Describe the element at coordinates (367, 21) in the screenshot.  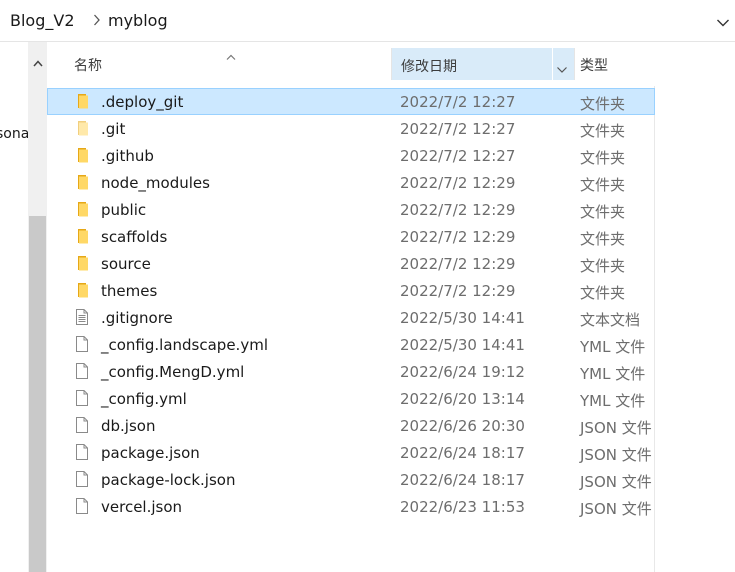
I see `address-bar: Blog_V2 myblog` at that location.